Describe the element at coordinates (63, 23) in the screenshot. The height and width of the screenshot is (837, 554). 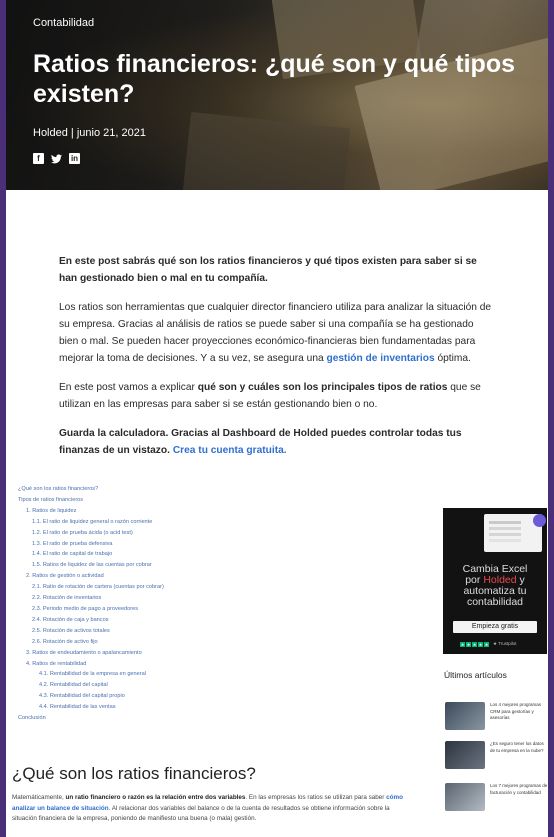
I see `category-link: Contabilidad` at that location.